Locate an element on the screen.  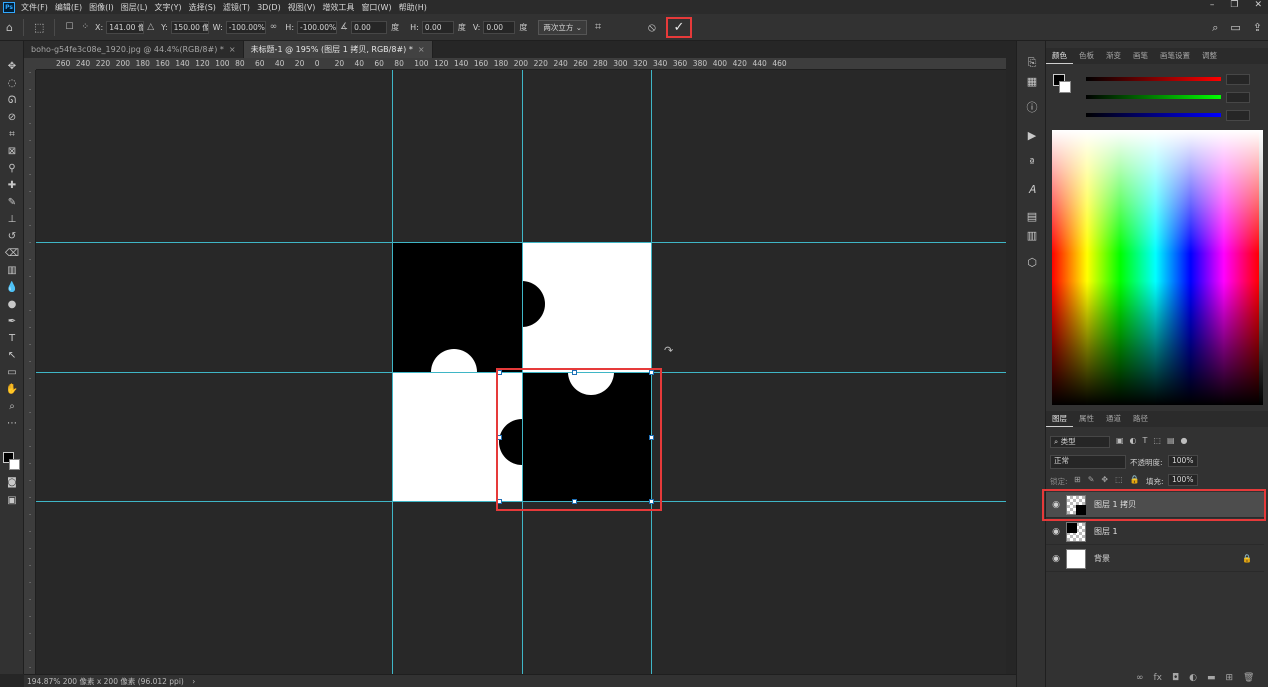
menu-file: 文件(F) is located at coordinates (34, 7).